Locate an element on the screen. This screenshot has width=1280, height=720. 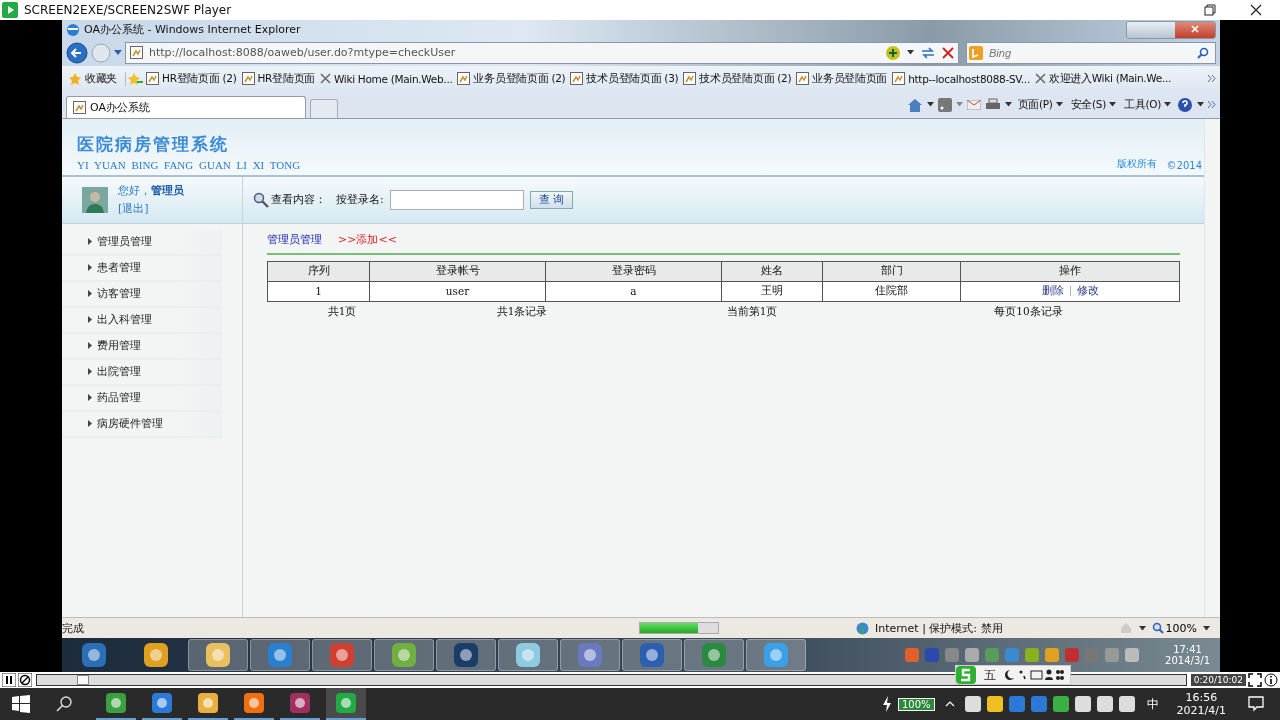
feed-icon is located at coordinates (944, 104).